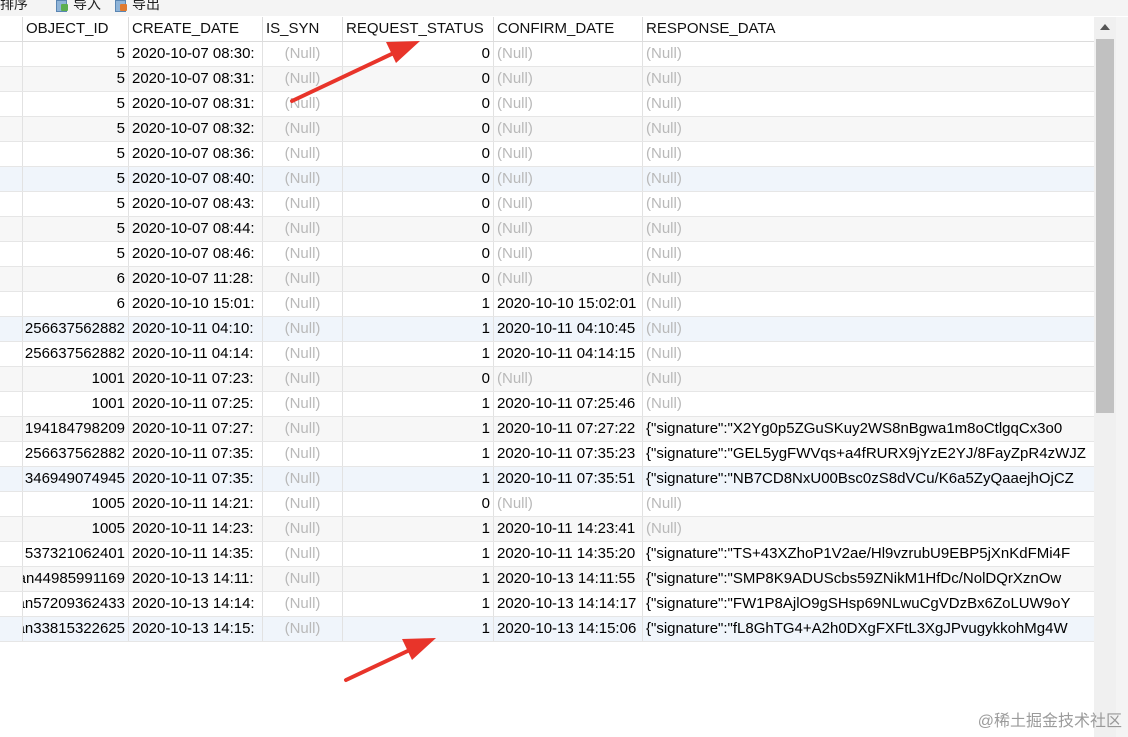 The width and height of the screenshot is (1128, 737). I want to click on table-row: 5 2020-10-07 08:44: (Null) 0 (Null) (Null), so click(547, 229).